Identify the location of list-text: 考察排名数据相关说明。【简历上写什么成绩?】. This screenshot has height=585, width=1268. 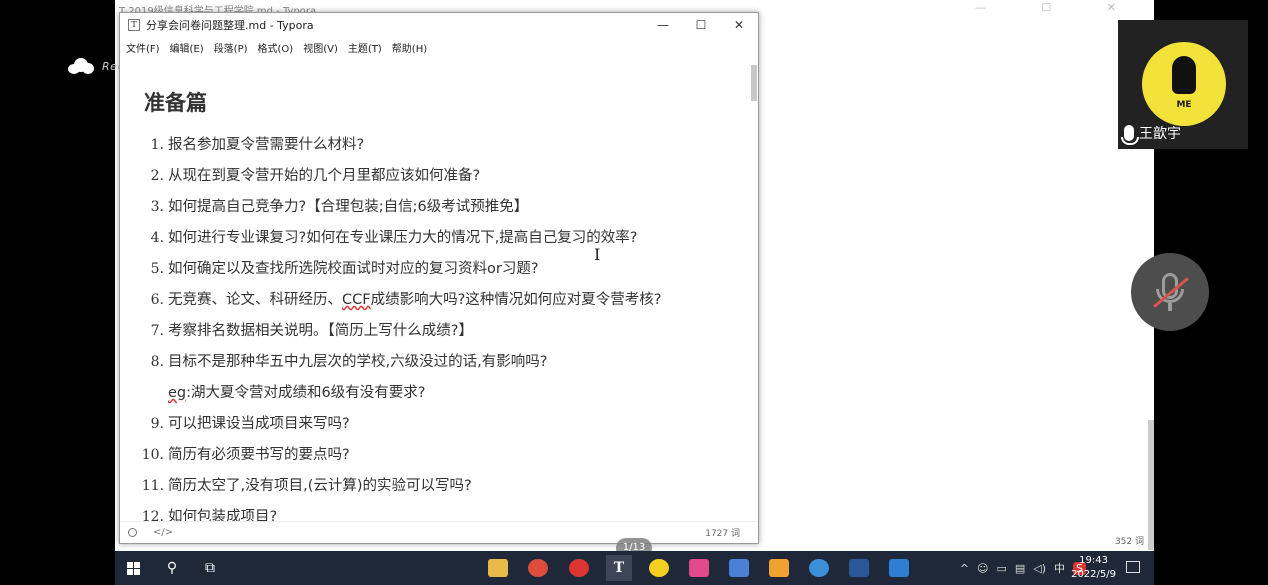
(320, 331).